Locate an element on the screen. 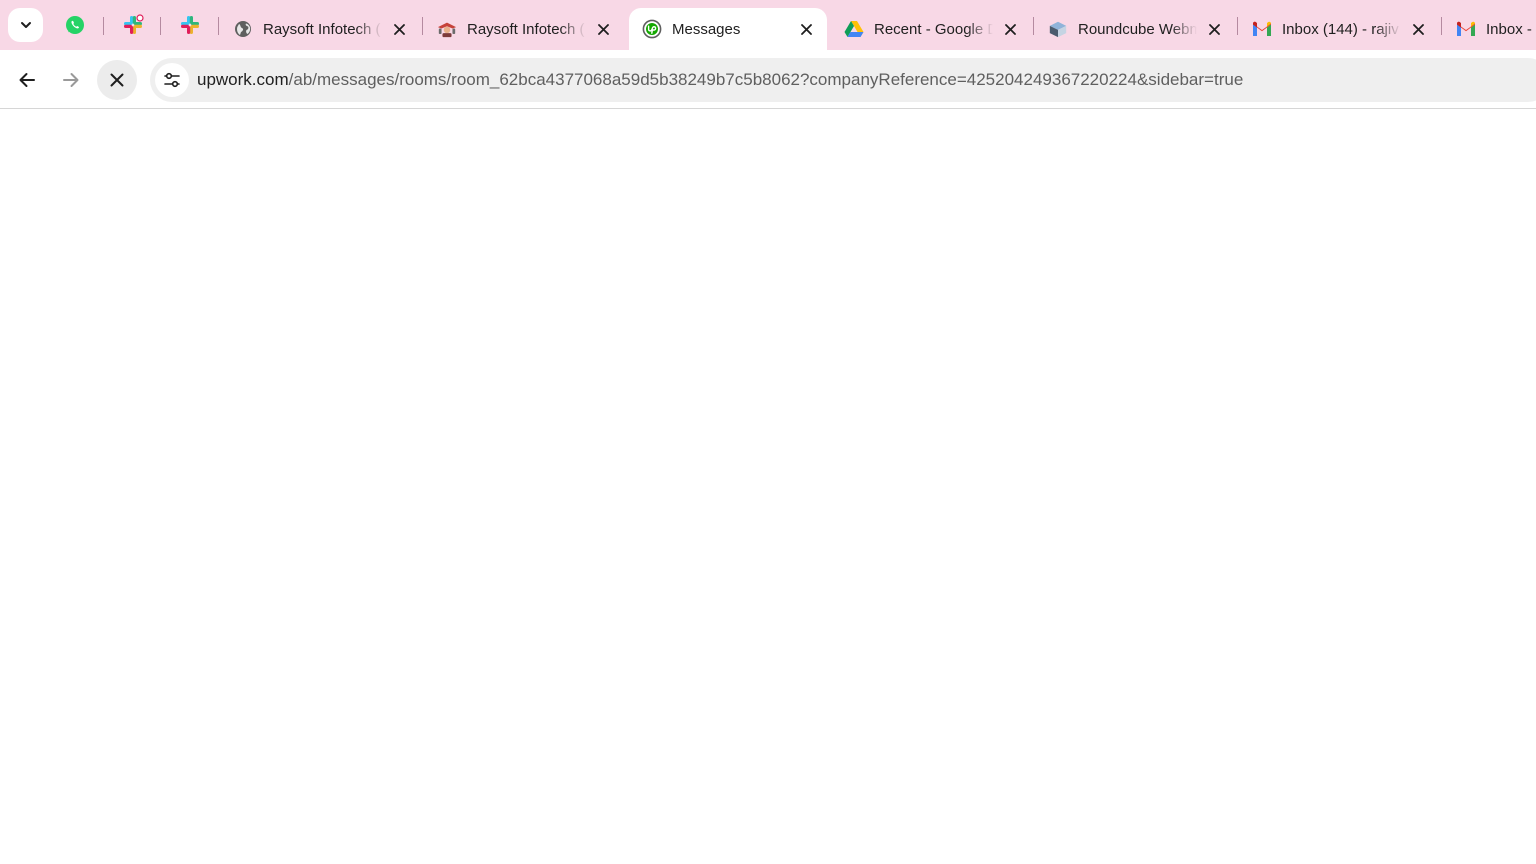  back-button is located at coordinates (27, 80).